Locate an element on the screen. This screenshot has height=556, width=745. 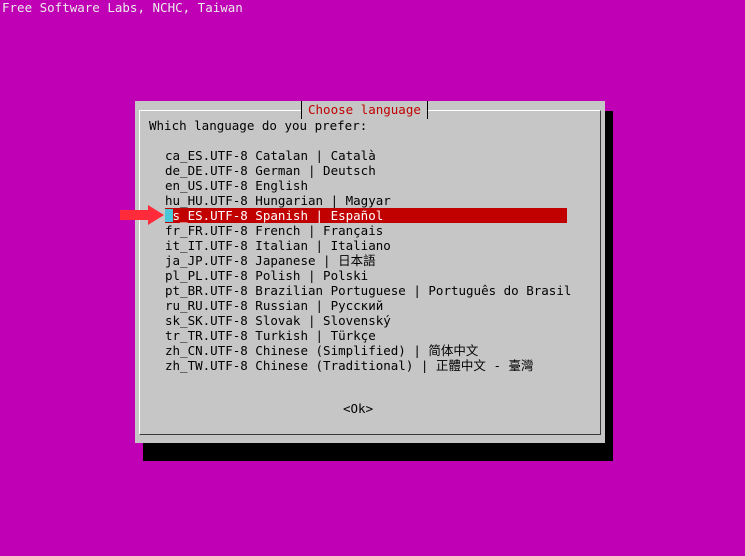
language-option-pl: pl_PL.UTF-8 Polish | Polski is located at coordinates (368, 275).